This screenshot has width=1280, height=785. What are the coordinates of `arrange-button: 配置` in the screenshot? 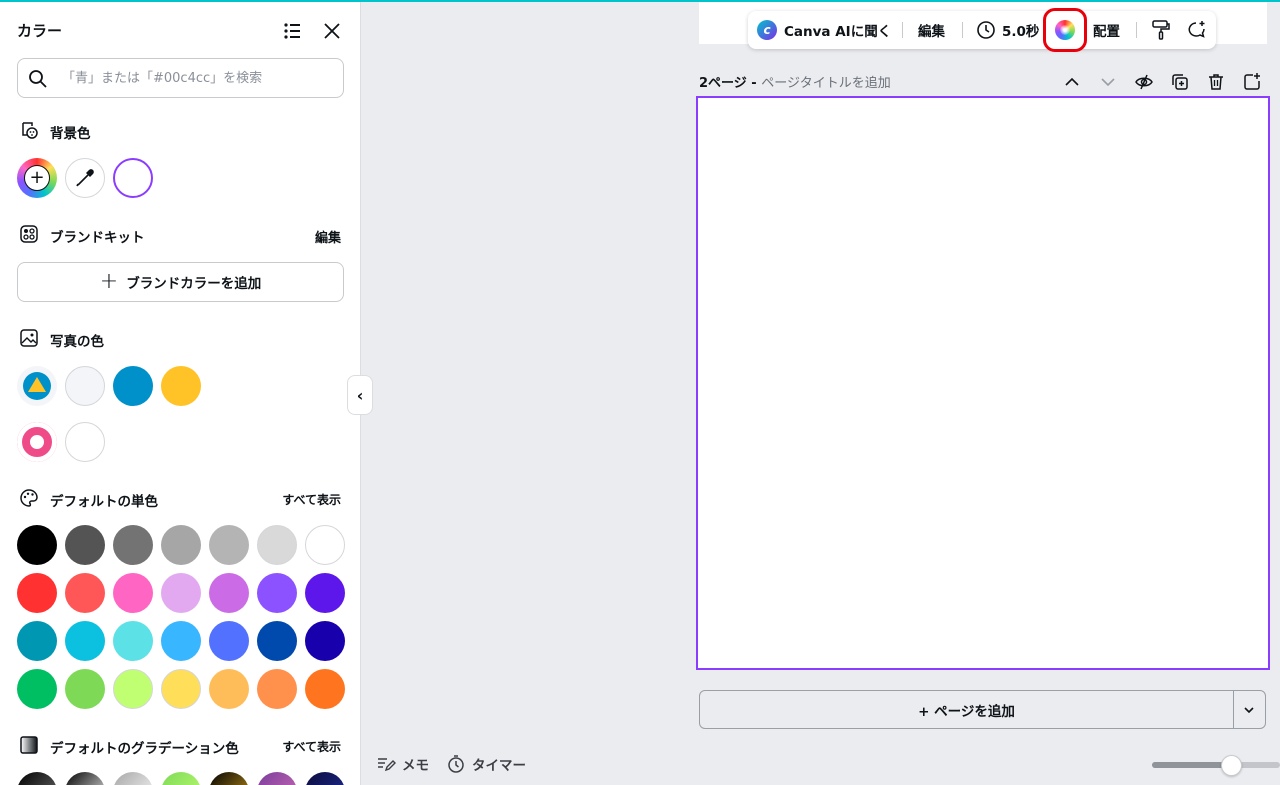 It's located at (1106, 30).